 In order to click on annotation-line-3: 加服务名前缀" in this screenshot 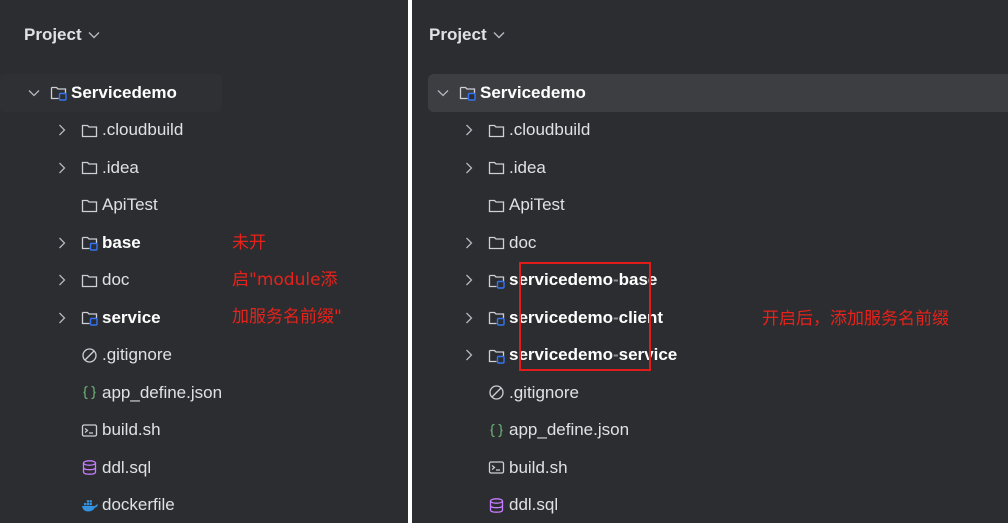, I will do `click(287, 317)`.